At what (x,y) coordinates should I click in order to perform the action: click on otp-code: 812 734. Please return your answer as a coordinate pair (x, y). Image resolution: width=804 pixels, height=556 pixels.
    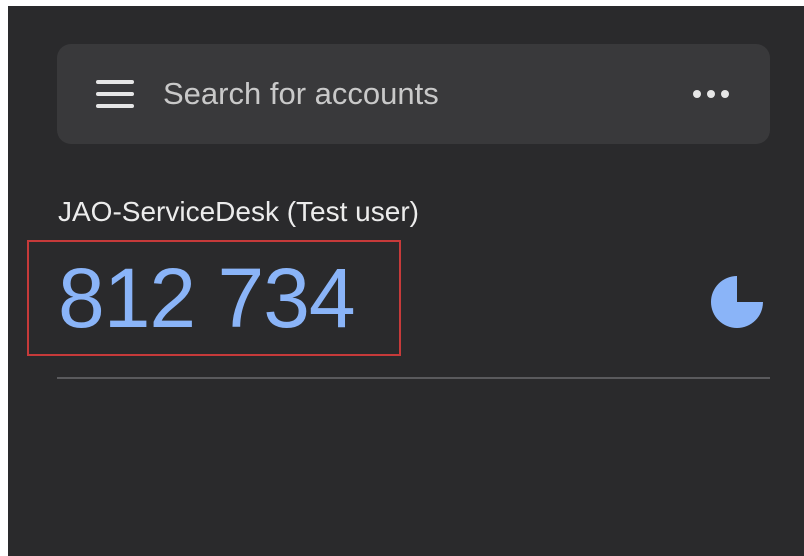
    Looking at the image, I should click on (207, 298).